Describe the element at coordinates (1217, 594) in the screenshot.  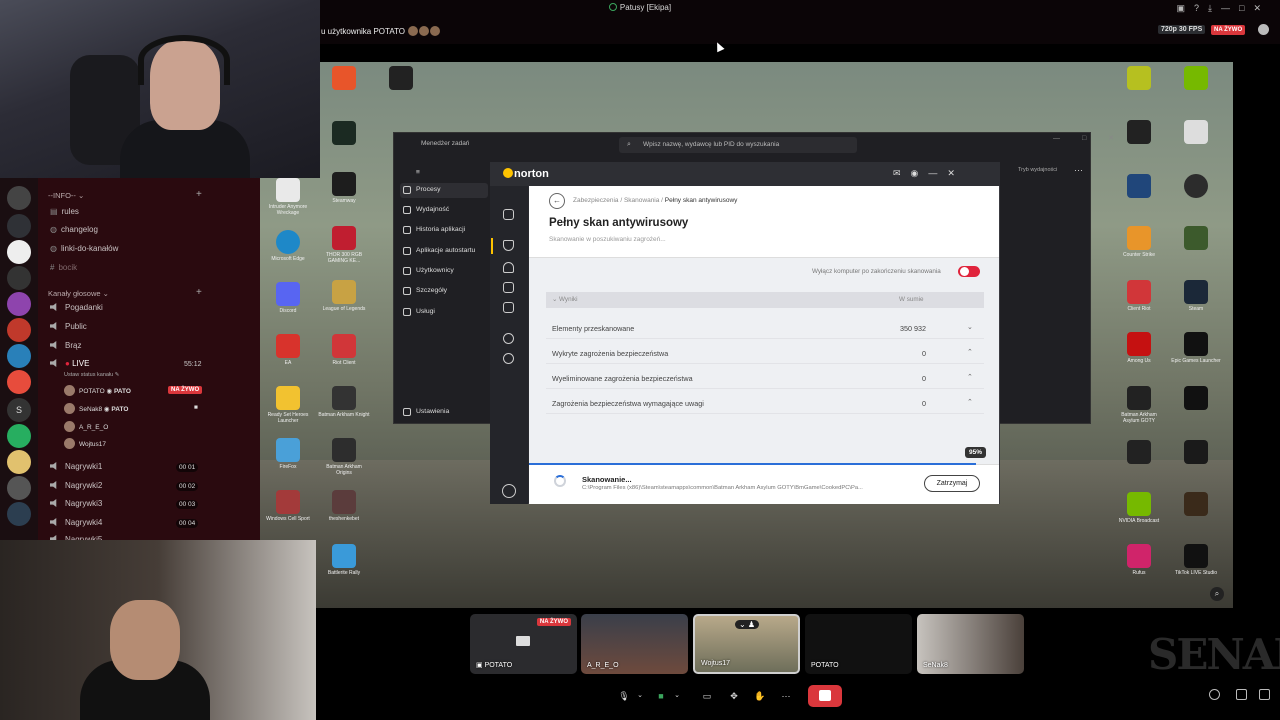
I see `zoom-icon: ⌕` at that location.